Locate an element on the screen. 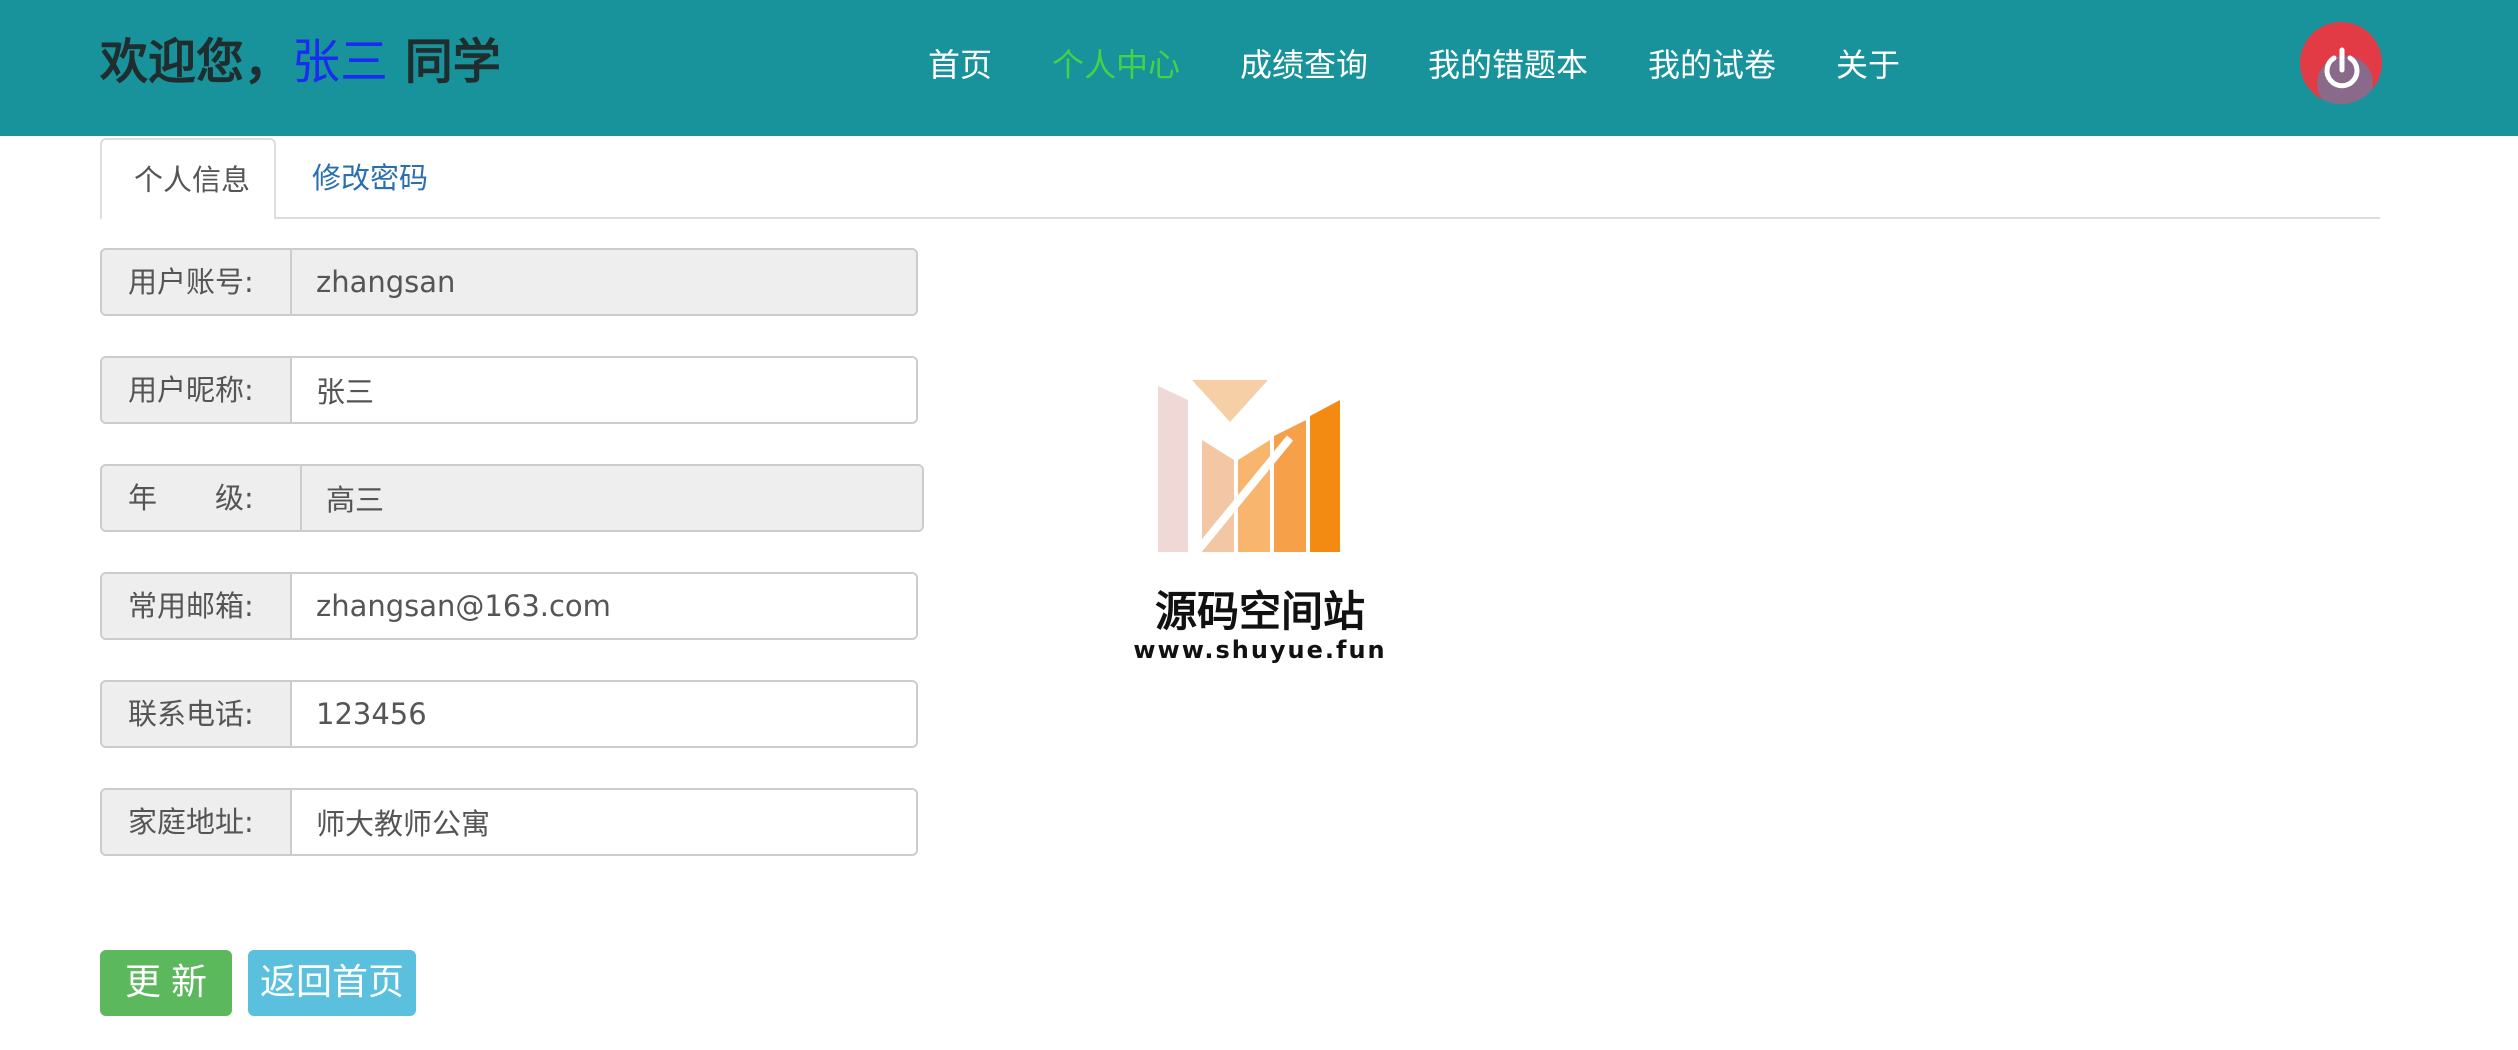 Image resolution: width=2518 pixels, height=1050 pixels. power-icon is located at coordinates (2342, 68).